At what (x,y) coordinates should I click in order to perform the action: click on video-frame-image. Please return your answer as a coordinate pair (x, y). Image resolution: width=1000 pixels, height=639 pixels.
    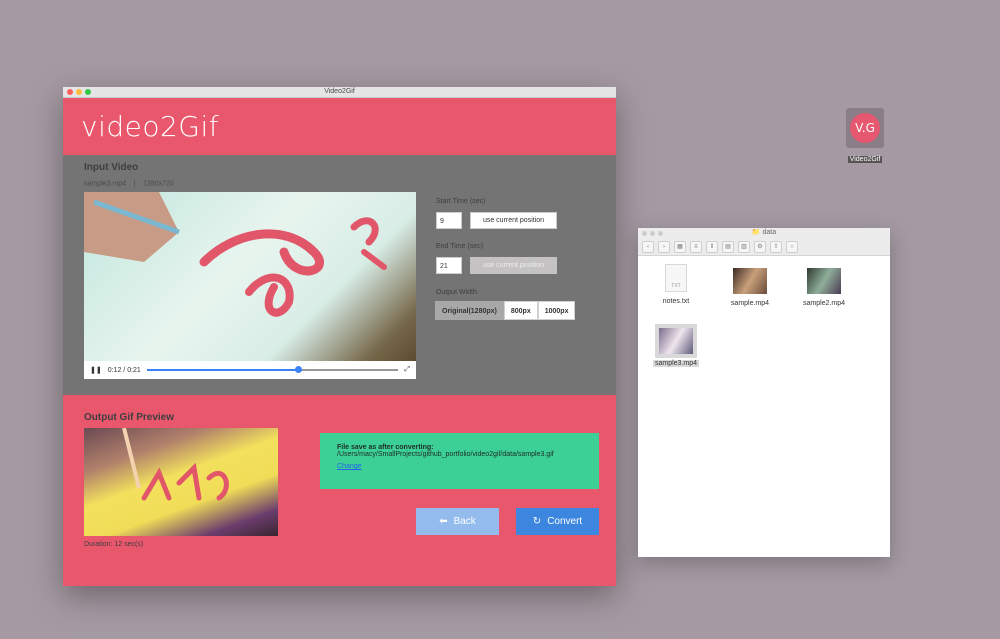
    Looking at the image, I should click on (235, 254).